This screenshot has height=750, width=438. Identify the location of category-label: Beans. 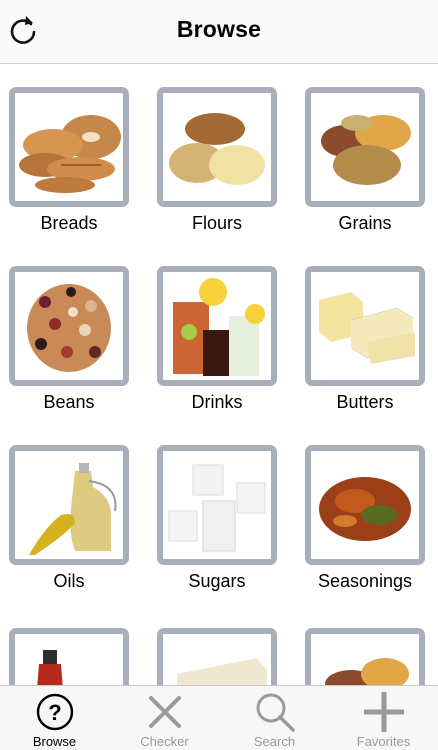
(69, 402).